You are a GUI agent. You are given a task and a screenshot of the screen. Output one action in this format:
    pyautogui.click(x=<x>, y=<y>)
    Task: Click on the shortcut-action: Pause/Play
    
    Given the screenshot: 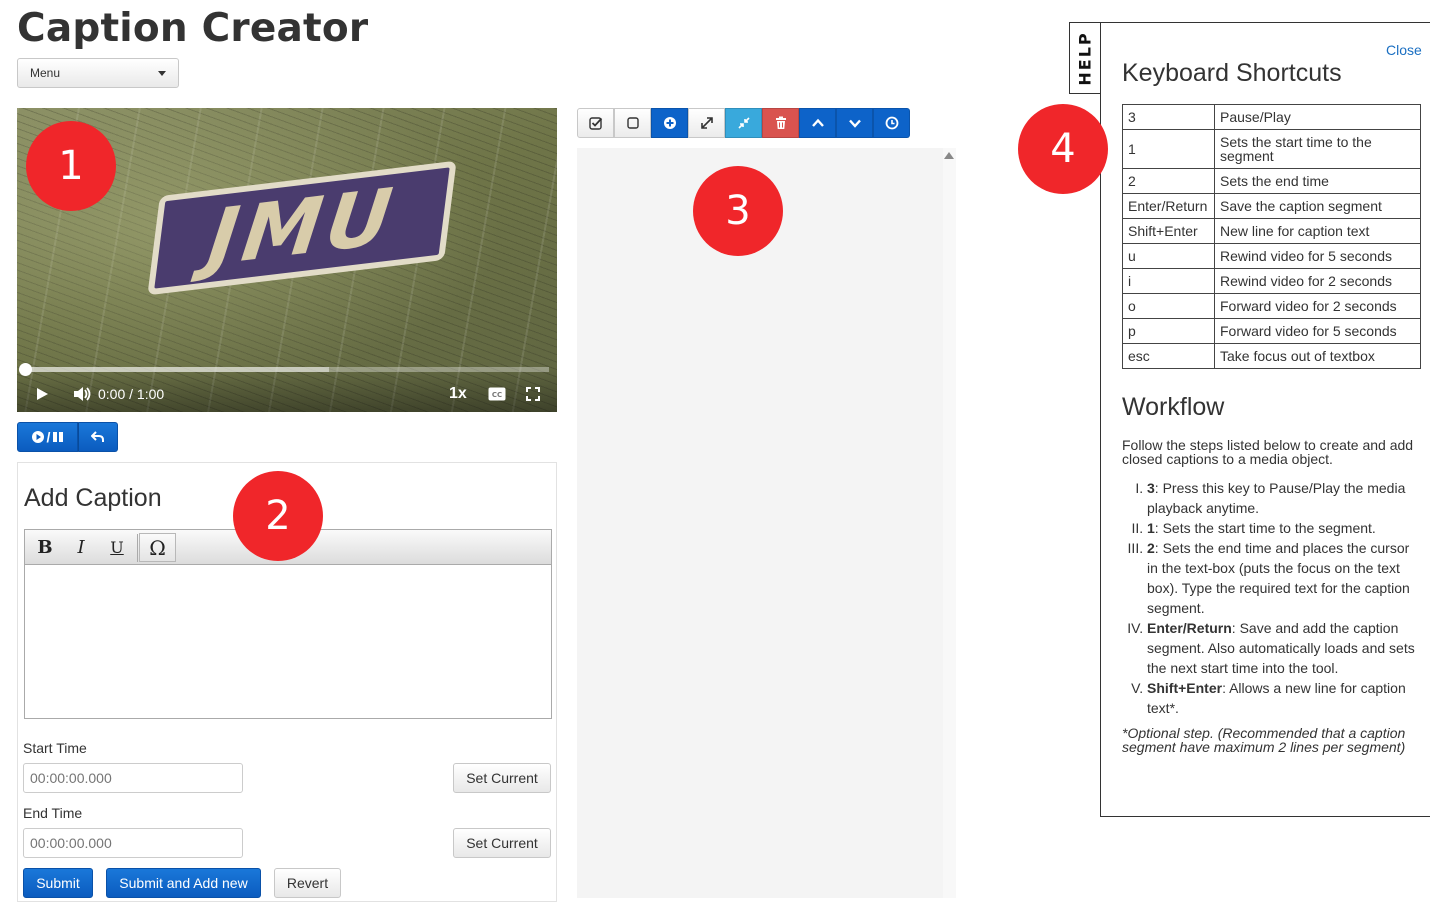 What is the action you would take?
    pyautogui.click(x=1317, y=117)
    